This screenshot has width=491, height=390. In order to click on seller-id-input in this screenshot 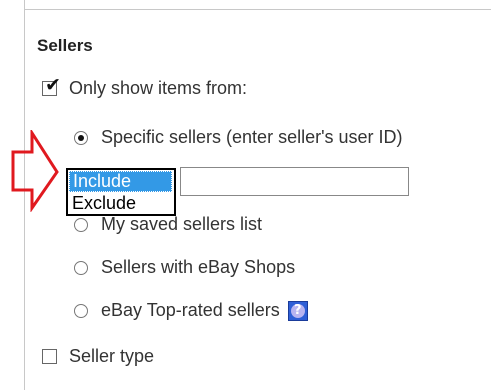, I will do `click(294, 181)`.